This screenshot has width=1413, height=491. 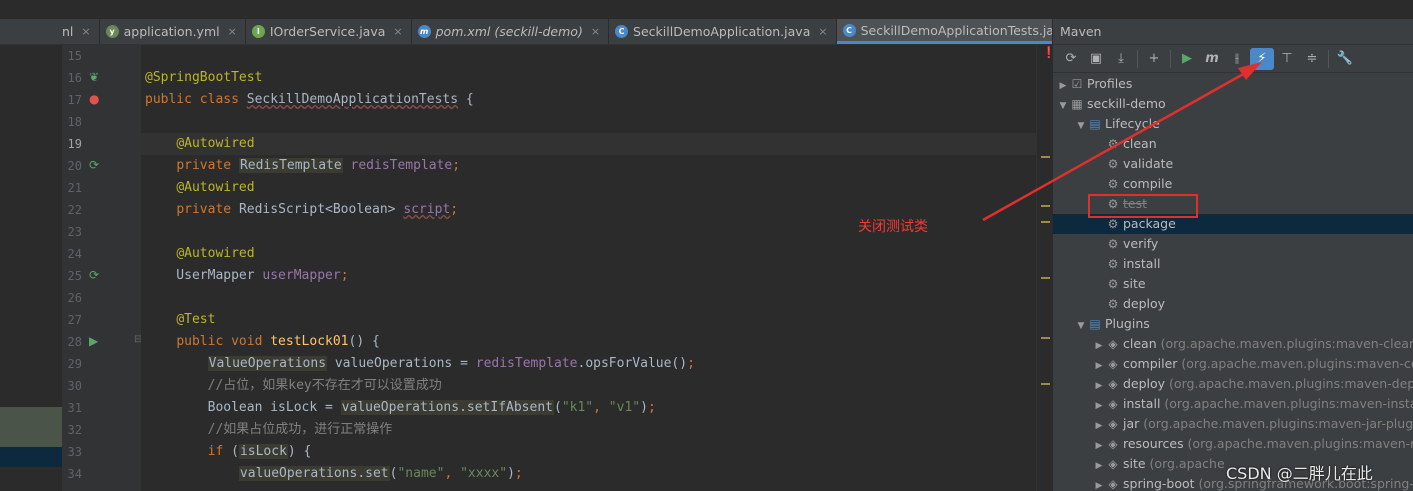 What do you see at coordinates (1345, 59) in the screenshot?
I see `wrench-icon: 🔧` at bounding box center [1345, 59].